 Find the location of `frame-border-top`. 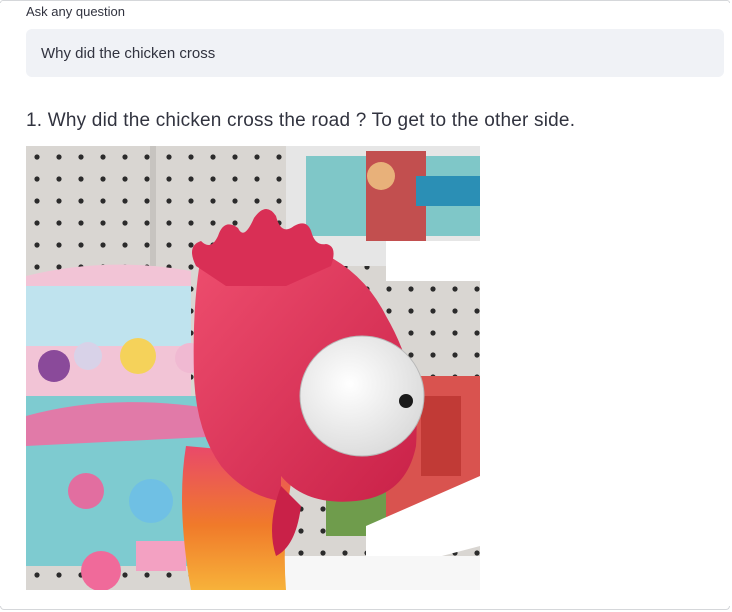

frame-border-top is located at coordinates (365, 1).